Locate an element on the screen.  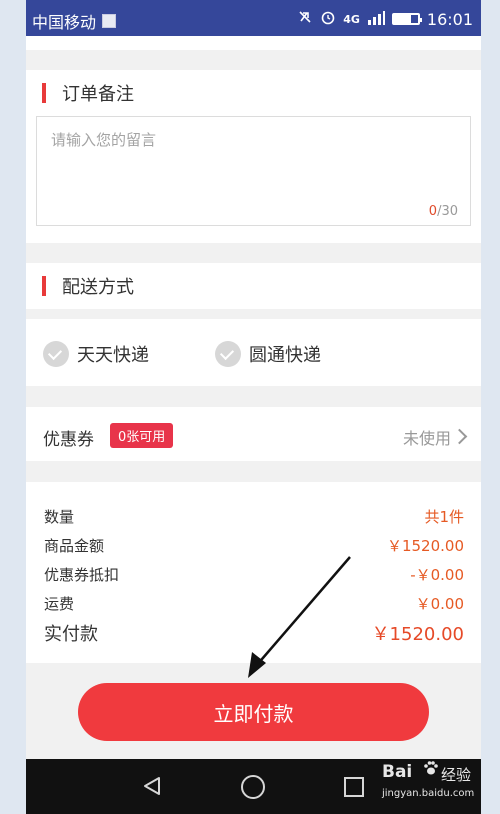
watermark-suffix: 经验 is located at coordinates (456, 775).